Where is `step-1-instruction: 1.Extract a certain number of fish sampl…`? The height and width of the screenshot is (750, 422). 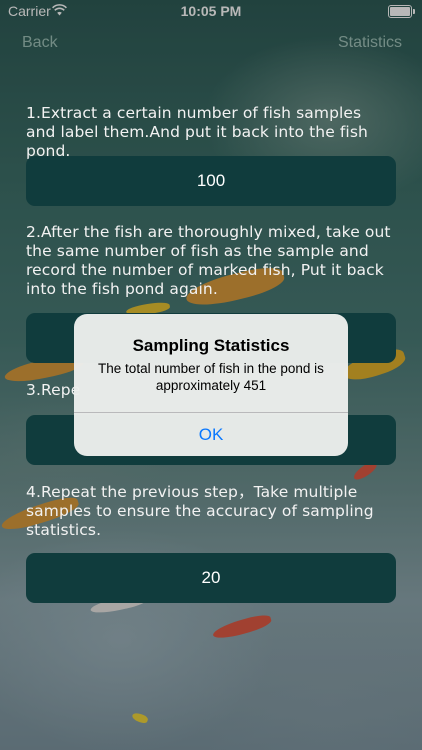
step-1-instruction: 1.Extract a certain number of fish sampl… is located at coordinates (197, 132).